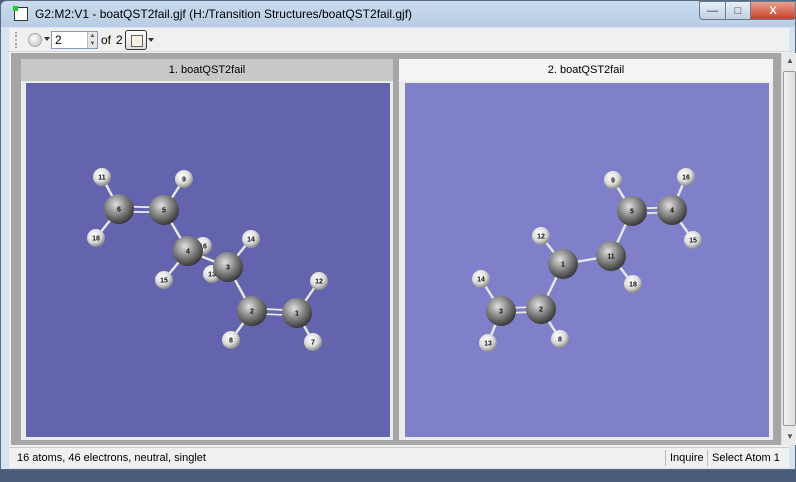 The image size is (796, 482). Describe the element at coordinates (789, 437) in the screenshot. I see `scroll-down-arrow-icon: ▼` at that location.